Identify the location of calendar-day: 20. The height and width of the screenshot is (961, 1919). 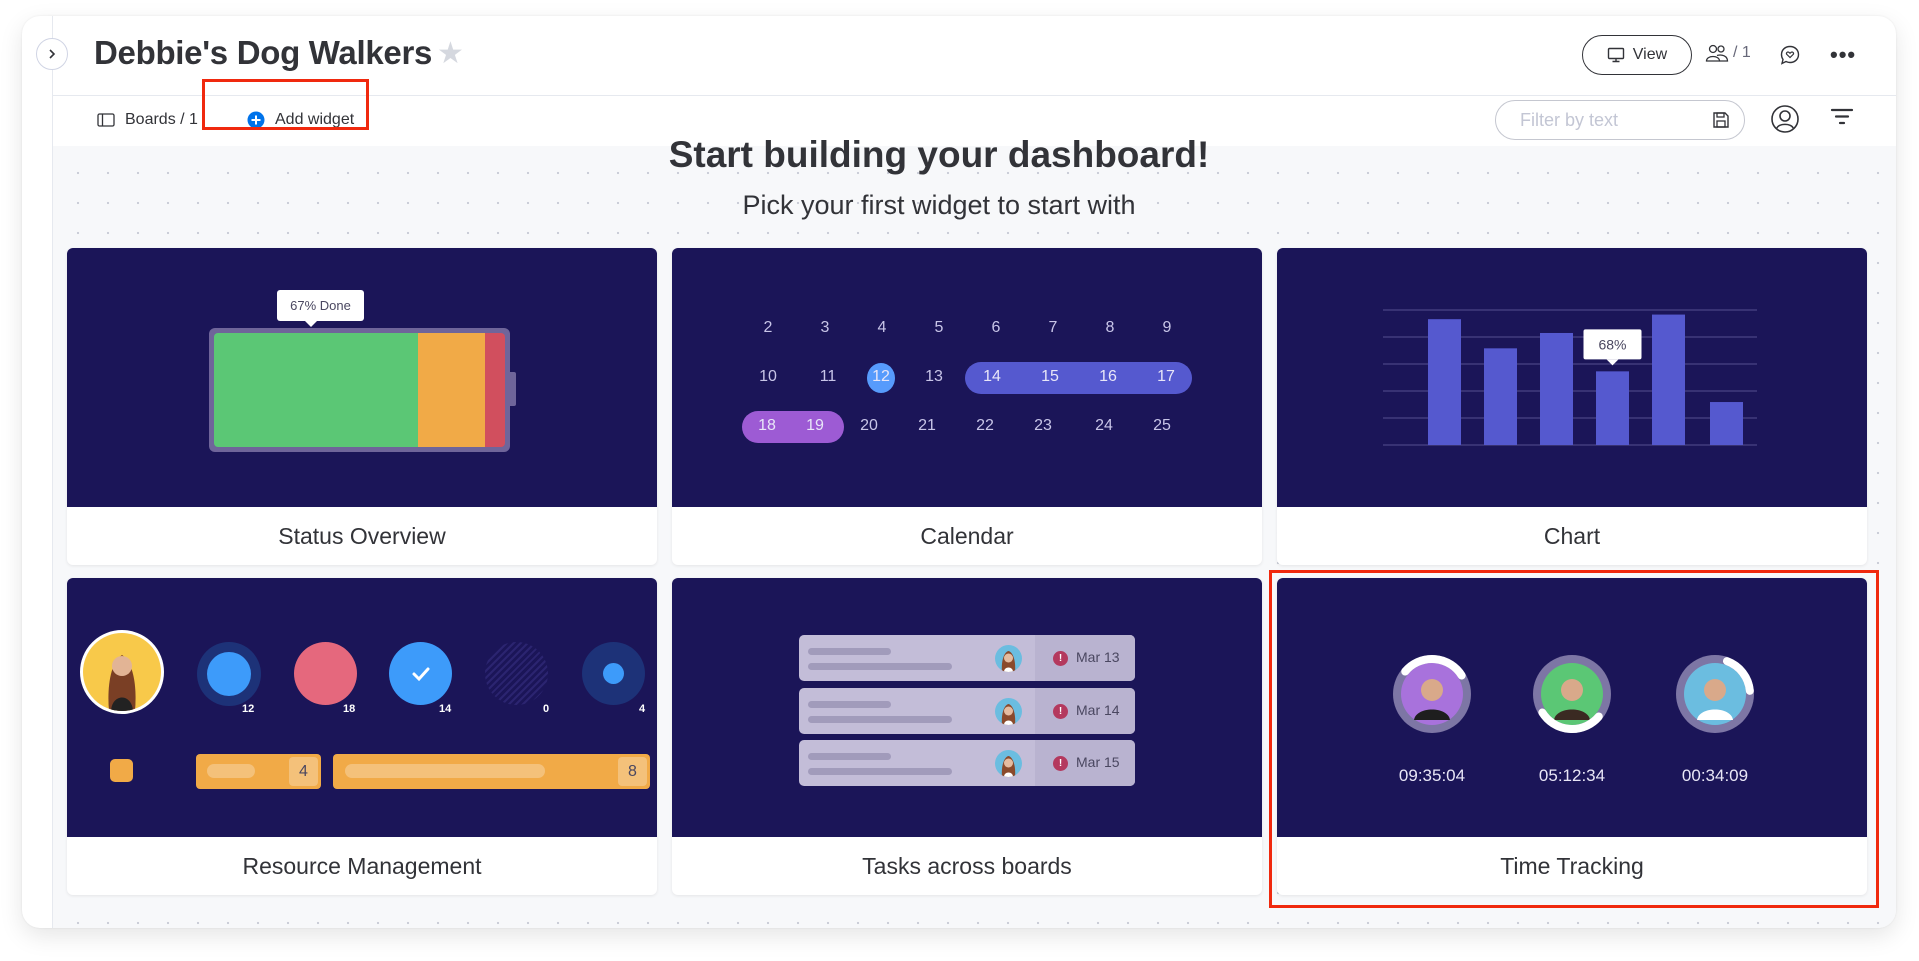
(869, 425).